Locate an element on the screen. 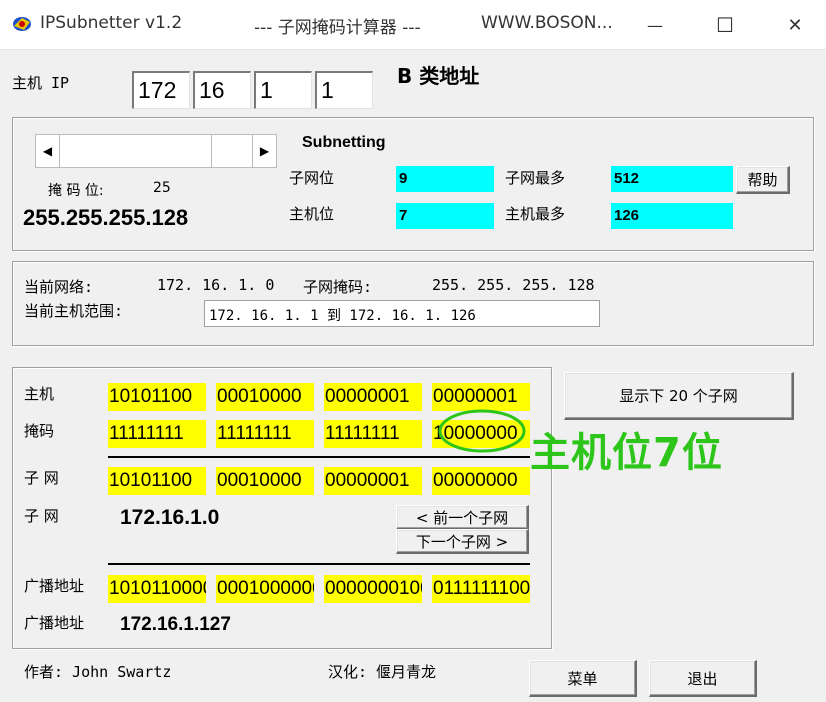 The image size is (826, 702). mask-bits-slider: ◀ ▶ is located at coordinates (156, 151).